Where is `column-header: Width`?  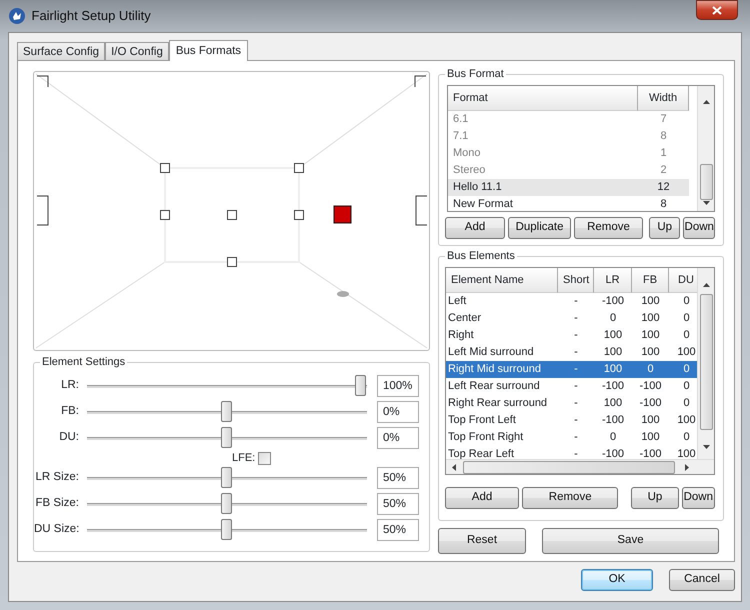
column-header: Width is located at coordinates (663, 98).